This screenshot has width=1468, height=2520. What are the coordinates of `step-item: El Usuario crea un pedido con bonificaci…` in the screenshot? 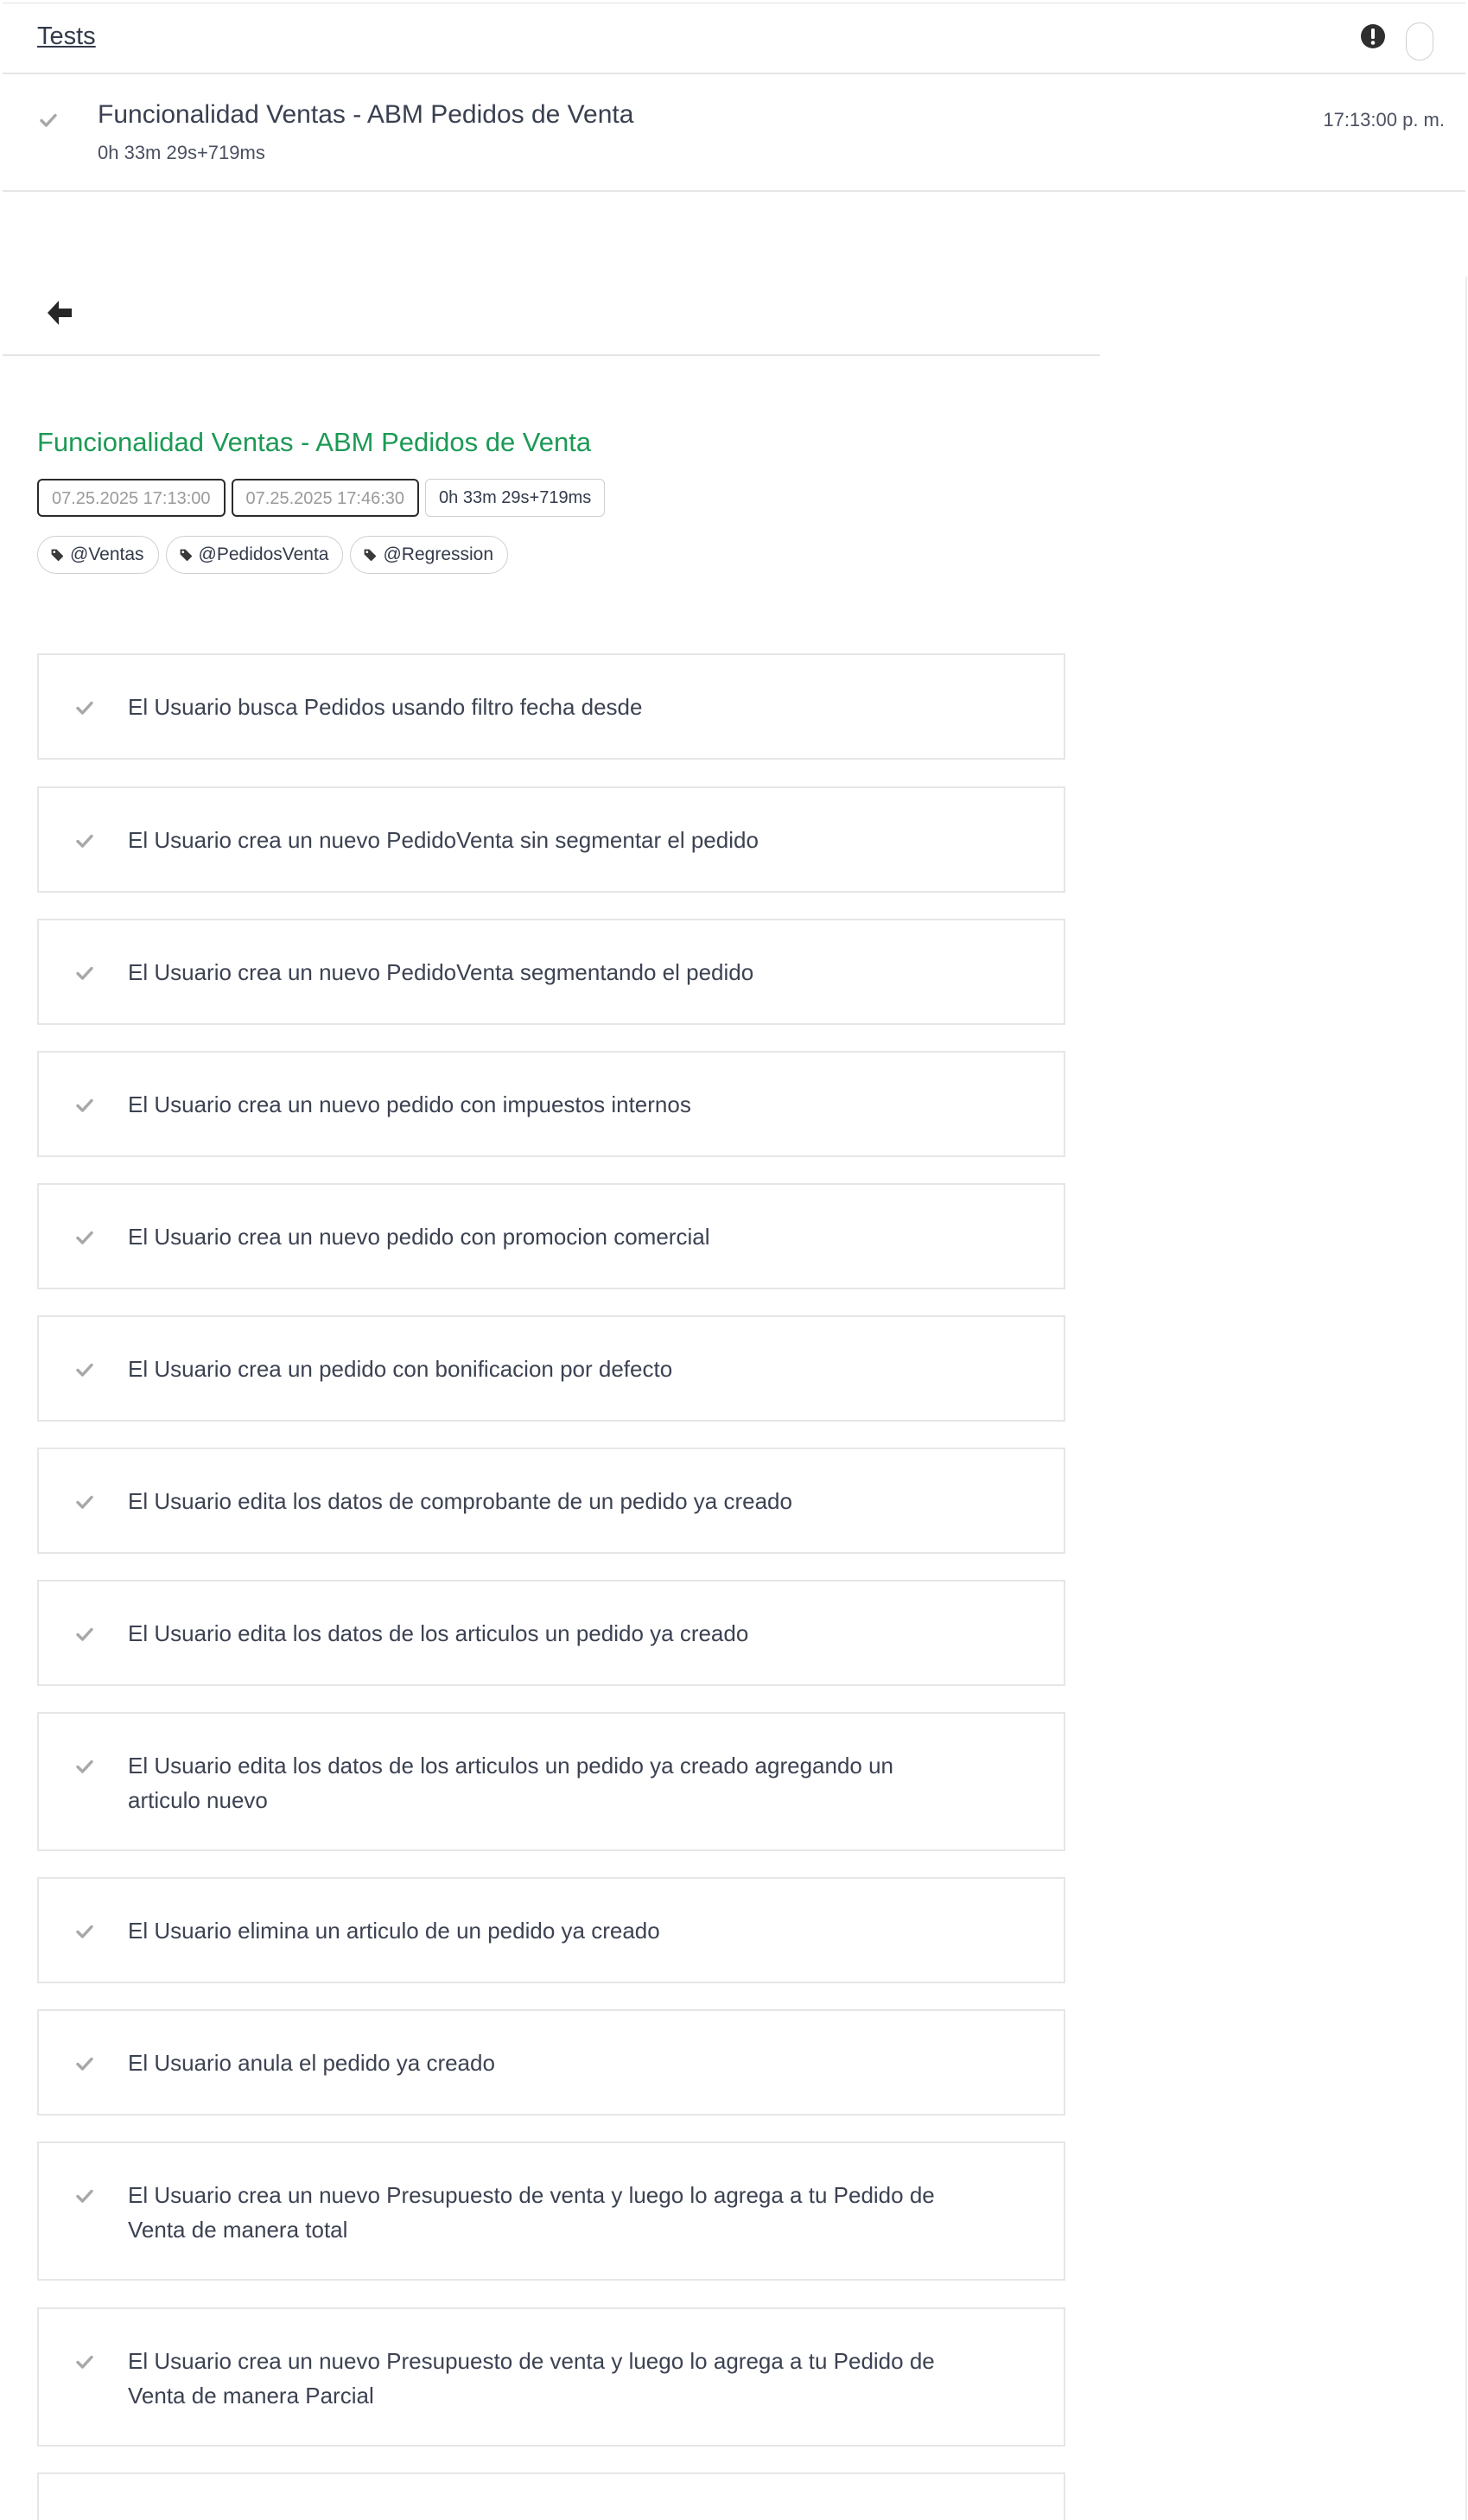 It's located at (551, 1368).